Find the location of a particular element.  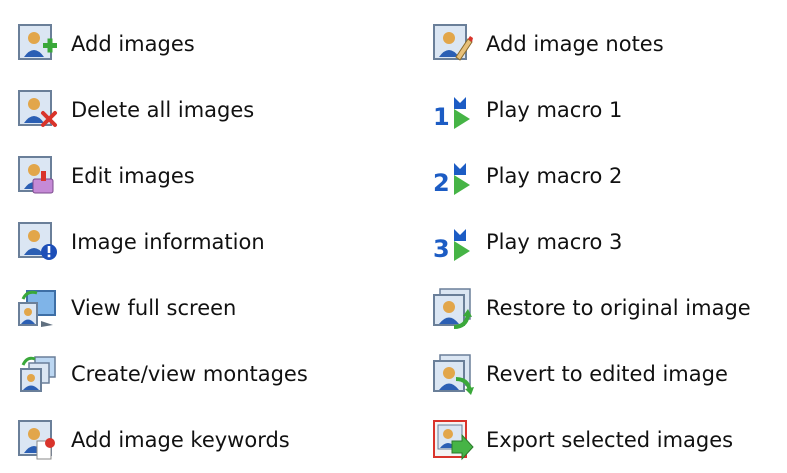

svg-text: 2 is located at coordinates (441, 183).